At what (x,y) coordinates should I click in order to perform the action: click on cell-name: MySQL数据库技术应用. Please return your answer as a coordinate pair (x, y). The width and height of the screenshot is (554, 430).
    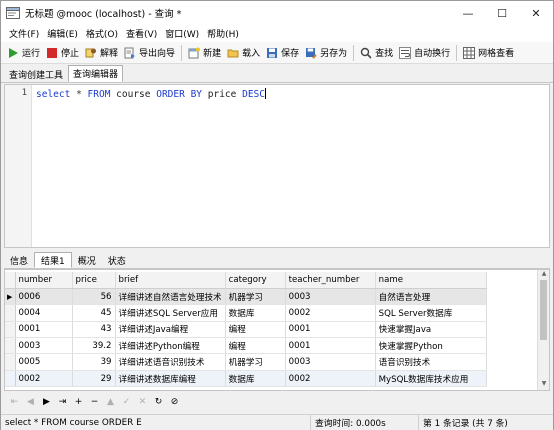
    Looking at the image, I should click on (431, 379).